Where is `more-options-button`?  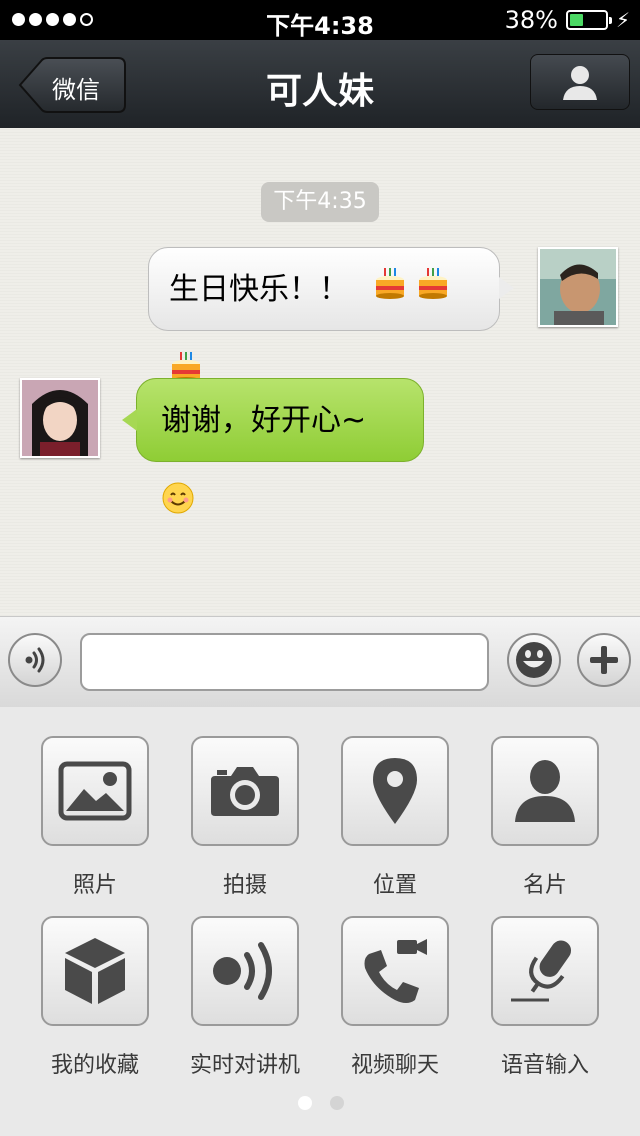
more-options-button is located at coordinates (604, 660).